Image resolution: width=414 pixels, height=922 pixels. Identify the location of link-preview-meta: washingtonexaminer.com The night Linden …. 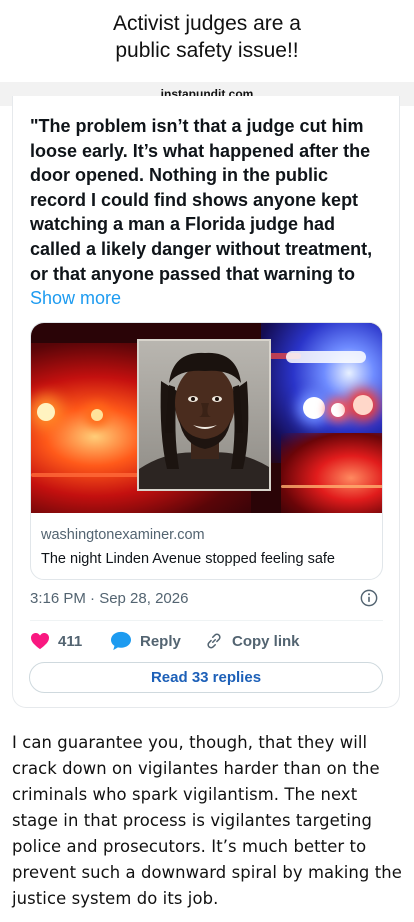
(206, 546).